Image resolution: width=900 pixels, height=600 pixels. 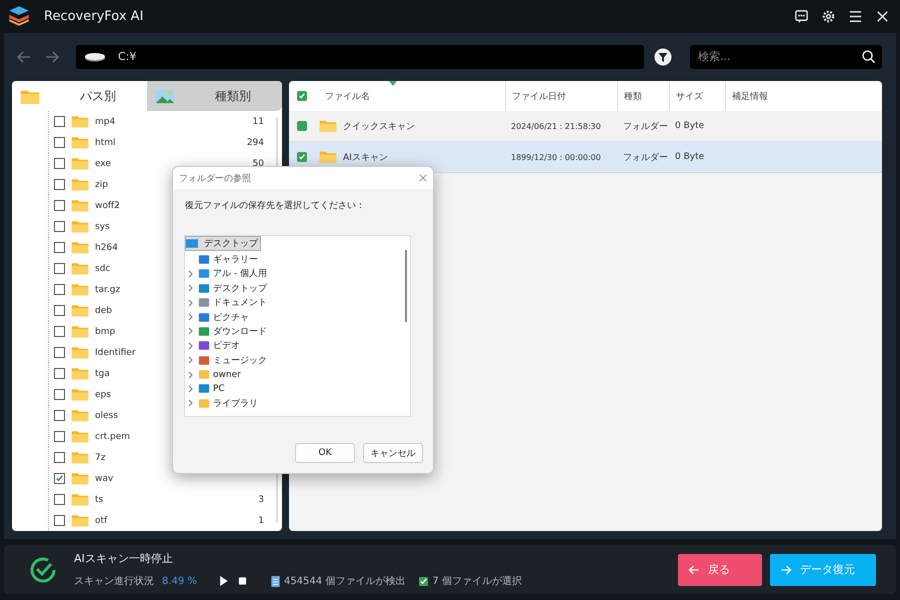 I want to click on folder-name: zip, so click(x=101, y=185).